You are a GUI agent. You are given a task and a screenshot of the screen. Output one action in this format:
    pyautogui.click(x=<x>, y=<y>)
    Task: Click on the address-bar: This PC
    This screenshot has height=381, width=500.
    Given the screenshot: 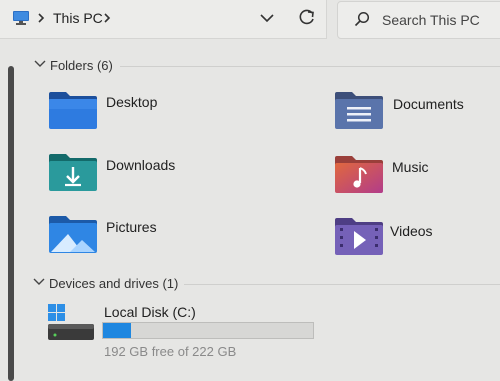 What is the action you would take?
    pyautogui.click(x=163, y=19)
    